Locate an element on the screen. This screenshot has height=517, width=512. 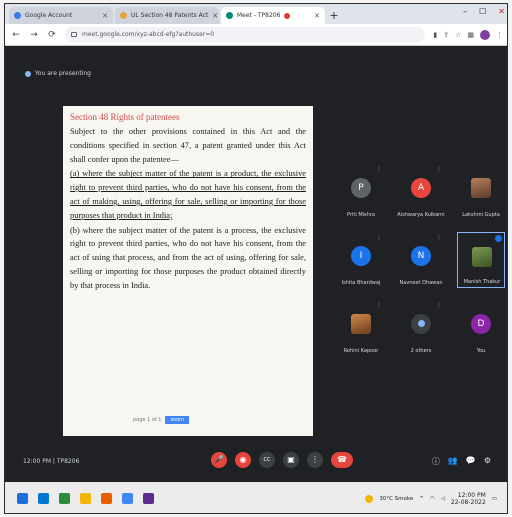
search-icon is located at coordinates (43, 498).